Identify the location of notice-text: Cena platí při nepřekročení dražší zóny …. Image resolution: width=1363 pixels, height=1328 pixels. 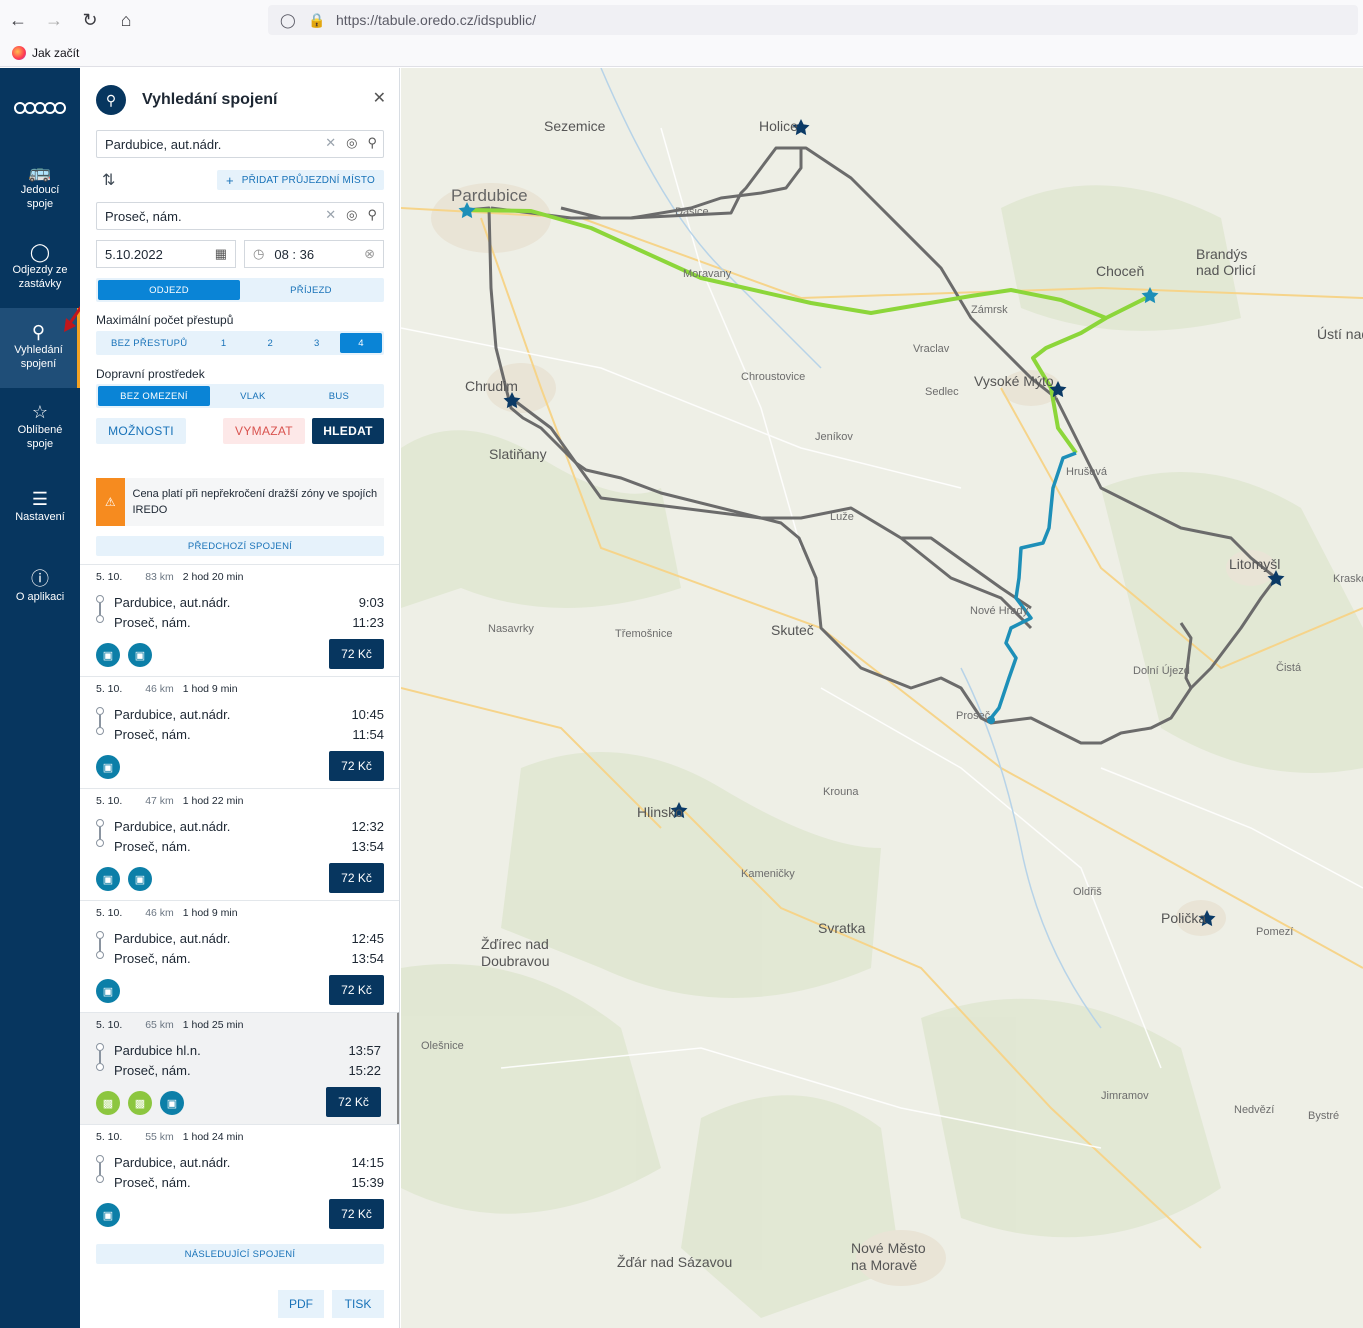
(255, 502).